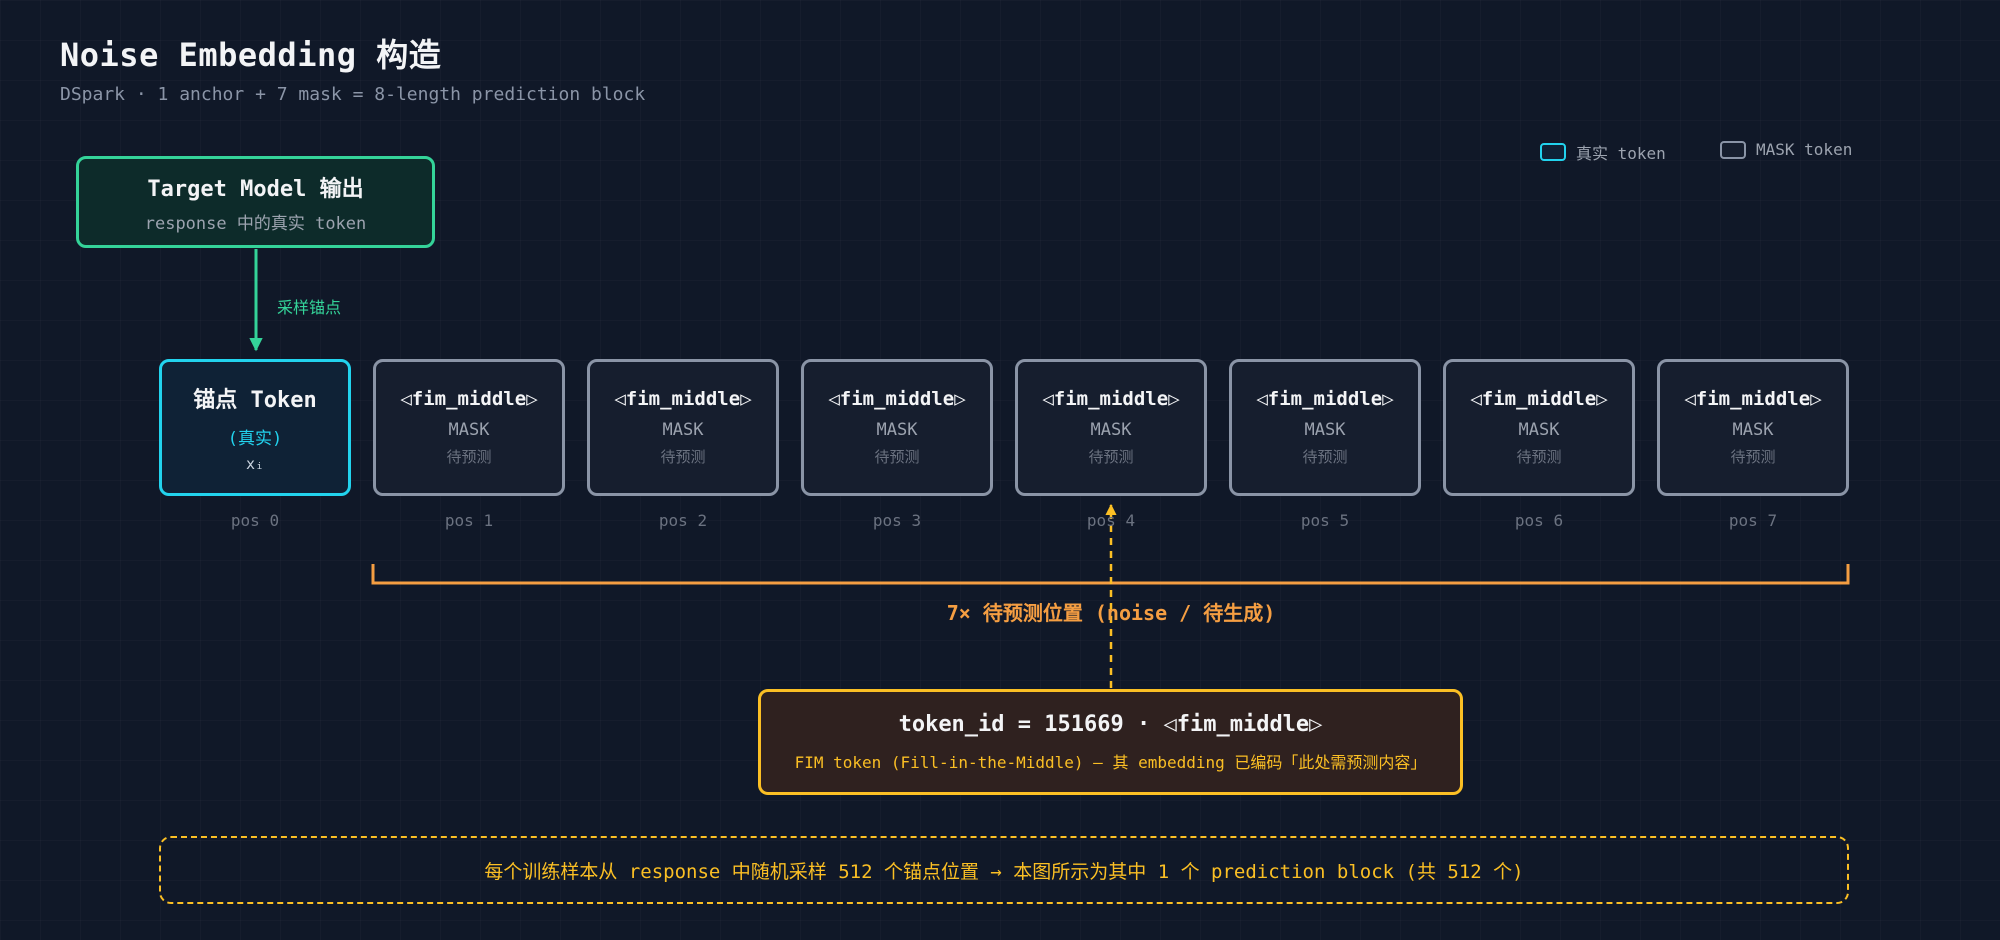  I want to click on mask-token-box-1: ◁fim_middle▷ MASK 待预测, so click(469, 427).